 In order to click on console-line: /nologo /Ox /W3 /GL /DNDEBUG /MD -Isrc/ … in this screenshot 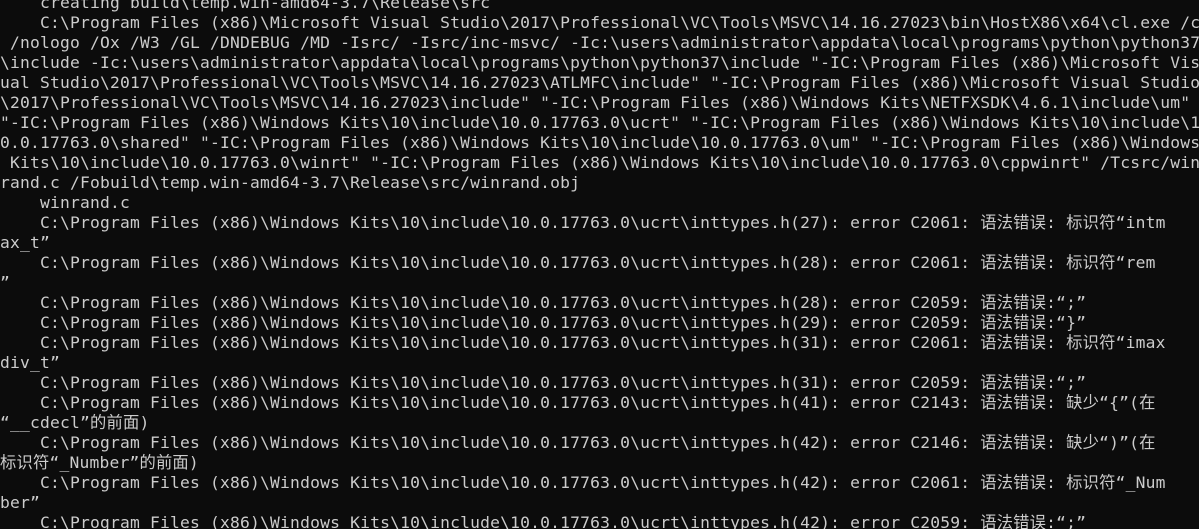, I will do `click(599, 42)`.